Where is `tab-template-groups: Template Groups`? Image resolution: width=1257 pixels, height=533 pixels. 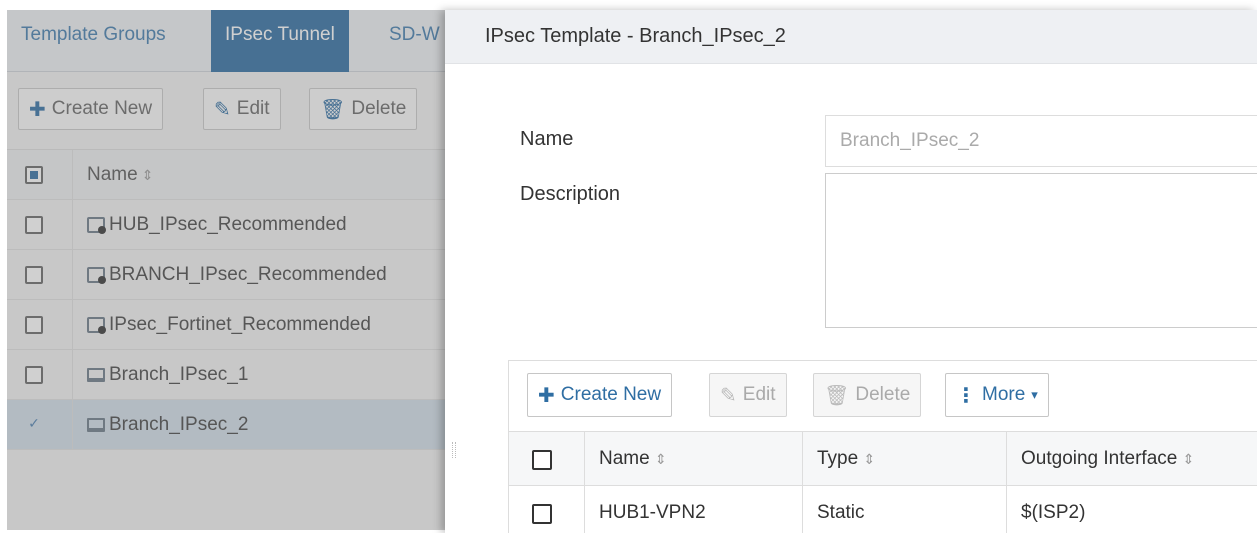 tab-template-groups: Template Groups is located at coordinates (93, 41).